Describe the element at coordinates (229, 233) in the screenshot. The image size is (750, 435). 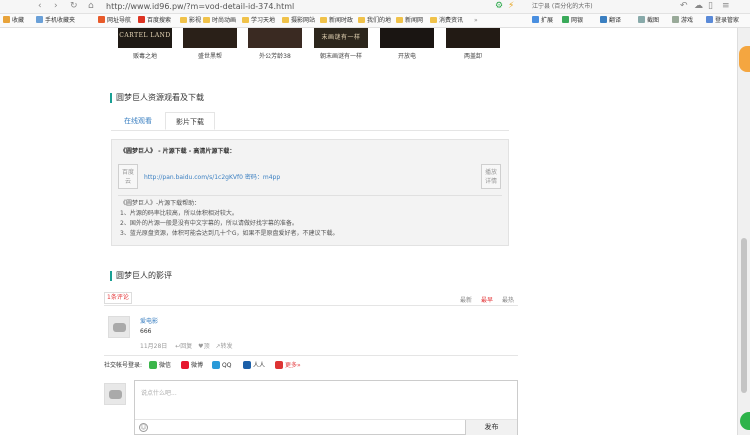
I see `help-line: 3、蓝光原盘资源，体积可能会达到几十个G，如果不是原盘爱好者，不建议下载。` at that location.